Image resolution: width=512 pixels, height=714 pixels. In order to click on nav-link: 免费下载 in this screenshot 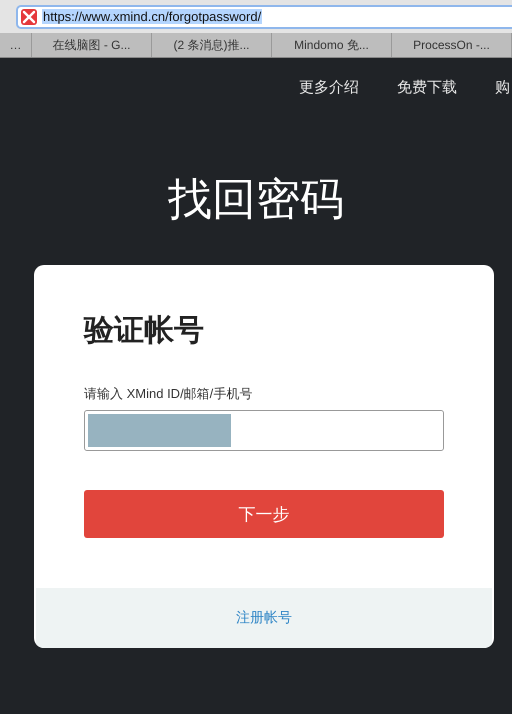, I will do `click(427, 88)`.